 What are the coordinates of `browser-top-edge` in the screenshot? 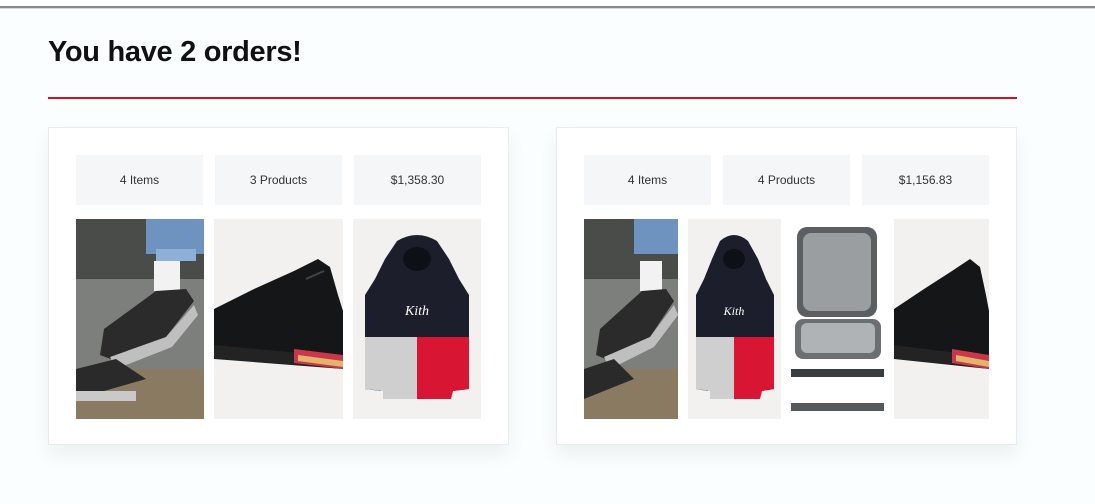 It's located at (547, 4).